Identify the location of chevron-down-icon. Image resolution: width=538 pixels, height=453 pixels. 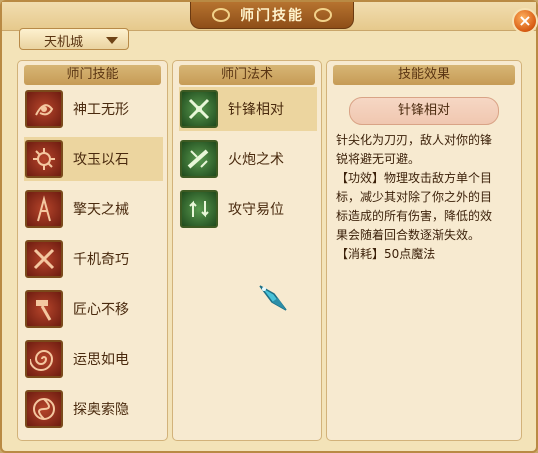
(112, 40).